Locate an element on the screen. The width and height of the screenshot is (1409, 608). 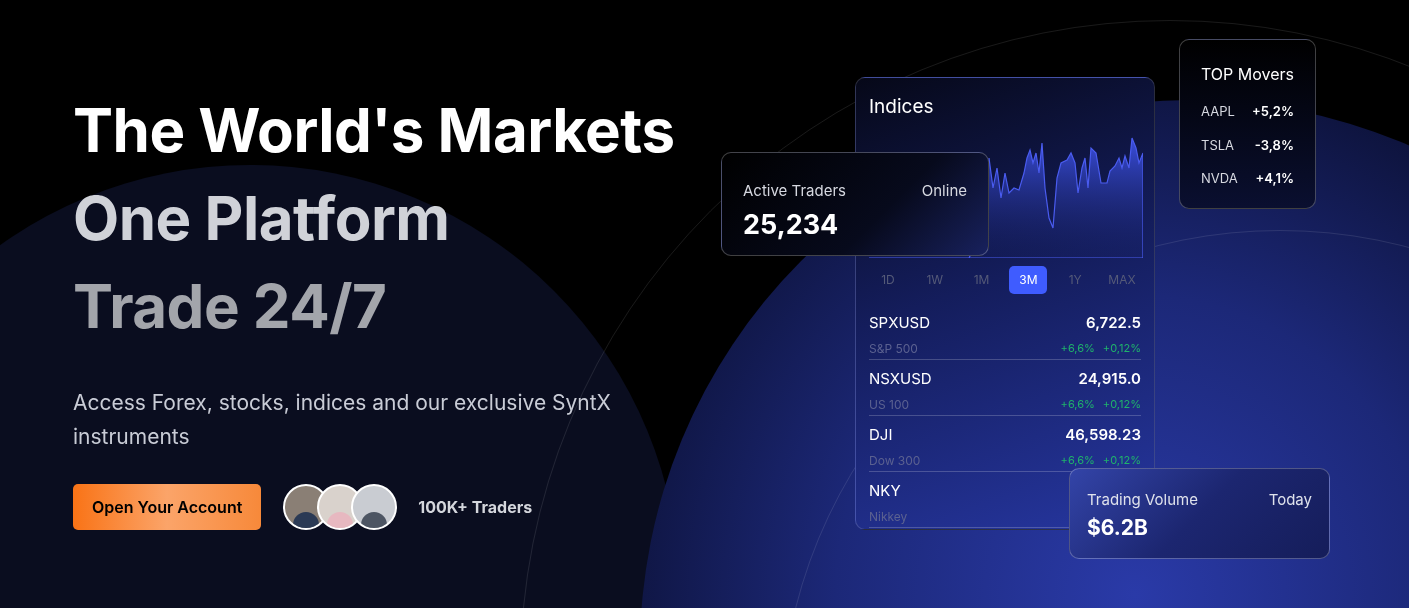
symbol-label: NSXUSD is located at coordinates (900, 378).